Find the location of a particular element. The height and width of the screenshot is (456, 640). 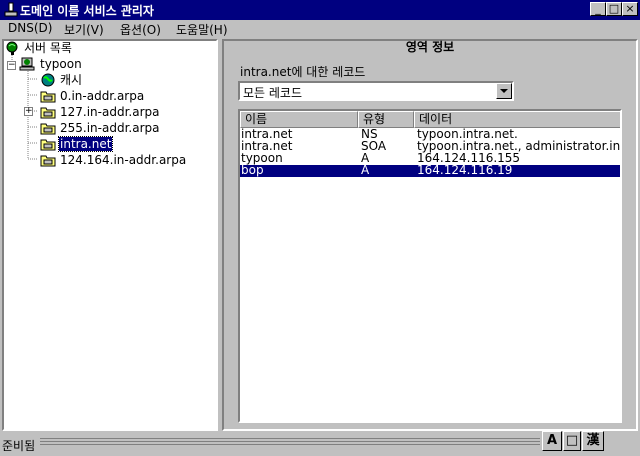

collapse-toggle: − is located at coordinates (11, 65).